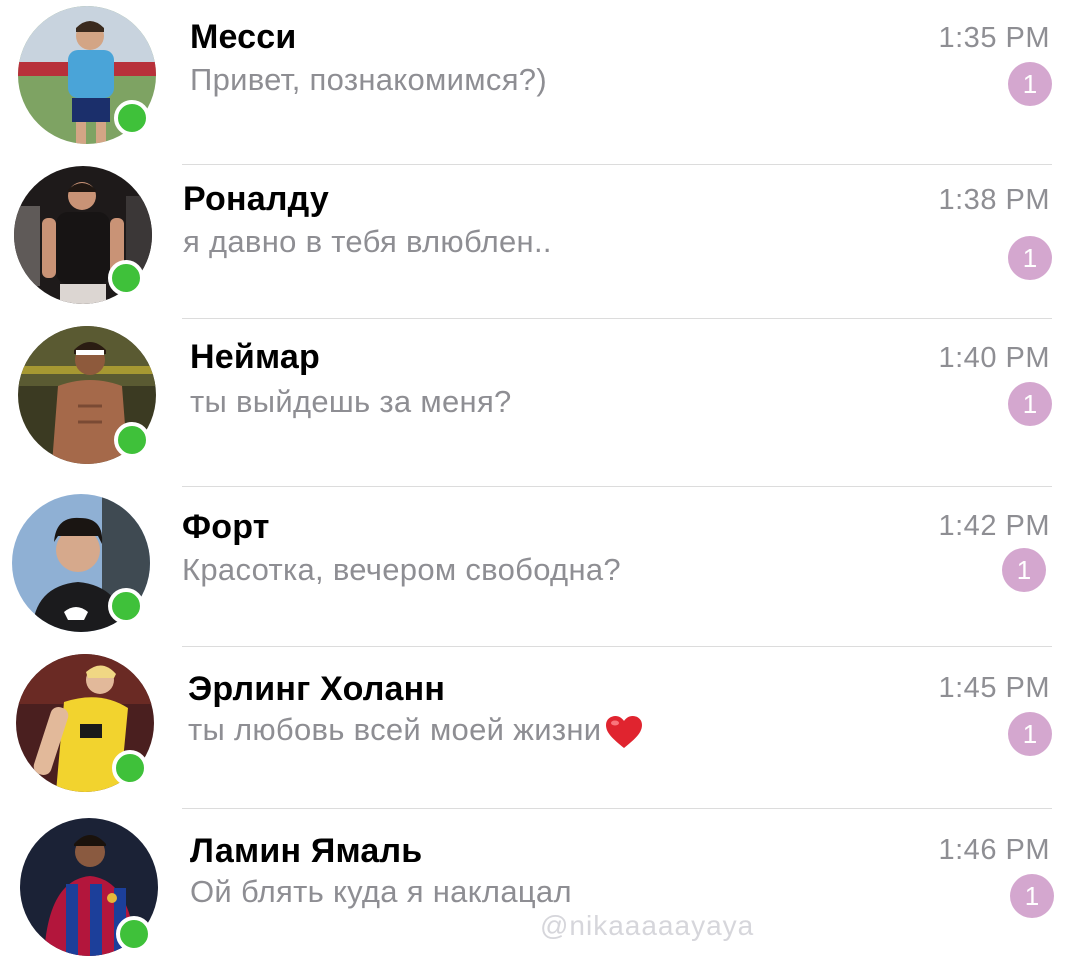 Image resolution: width=1080 pixels, height=968 pixels. What do you see at coordinates (256, 199) in the screenshot?
I see `contact-name: Роналду` at bounding box center [256, 199].